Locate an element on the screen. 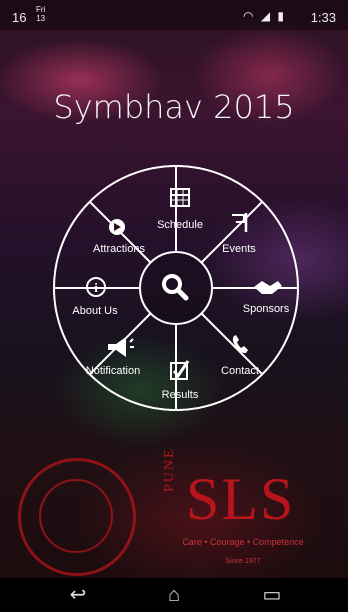  menu-label-attractions: Attractions is located at coordinates (119, 249).